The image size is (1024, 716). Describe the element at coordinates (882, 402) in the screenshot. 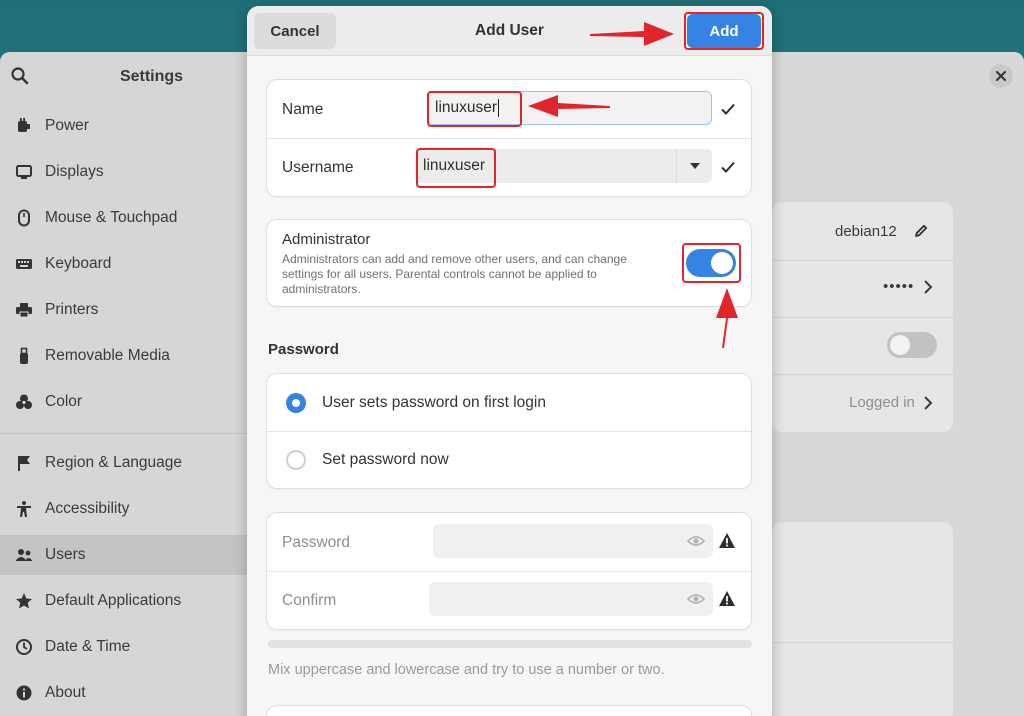

I see `last-login-value: Logged in` at that location.